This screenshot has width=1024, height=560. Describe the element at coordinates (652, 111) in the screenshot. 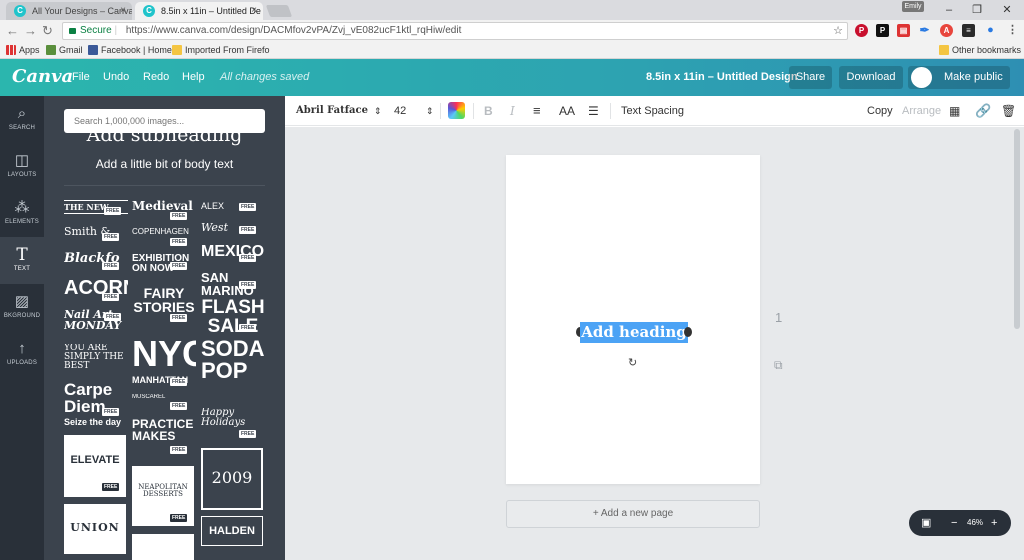

I see `text-spacing-button: Text Spacing` at that location.